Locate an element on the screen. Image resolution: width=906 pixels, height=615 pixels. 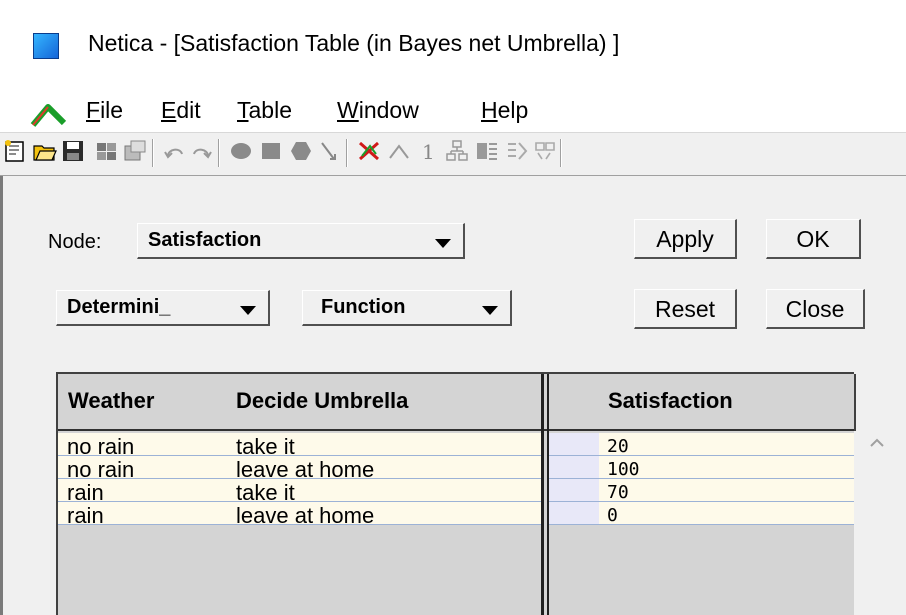
header-decide-umbrella: Decide Umbrella is located at coordinates (322, 400).